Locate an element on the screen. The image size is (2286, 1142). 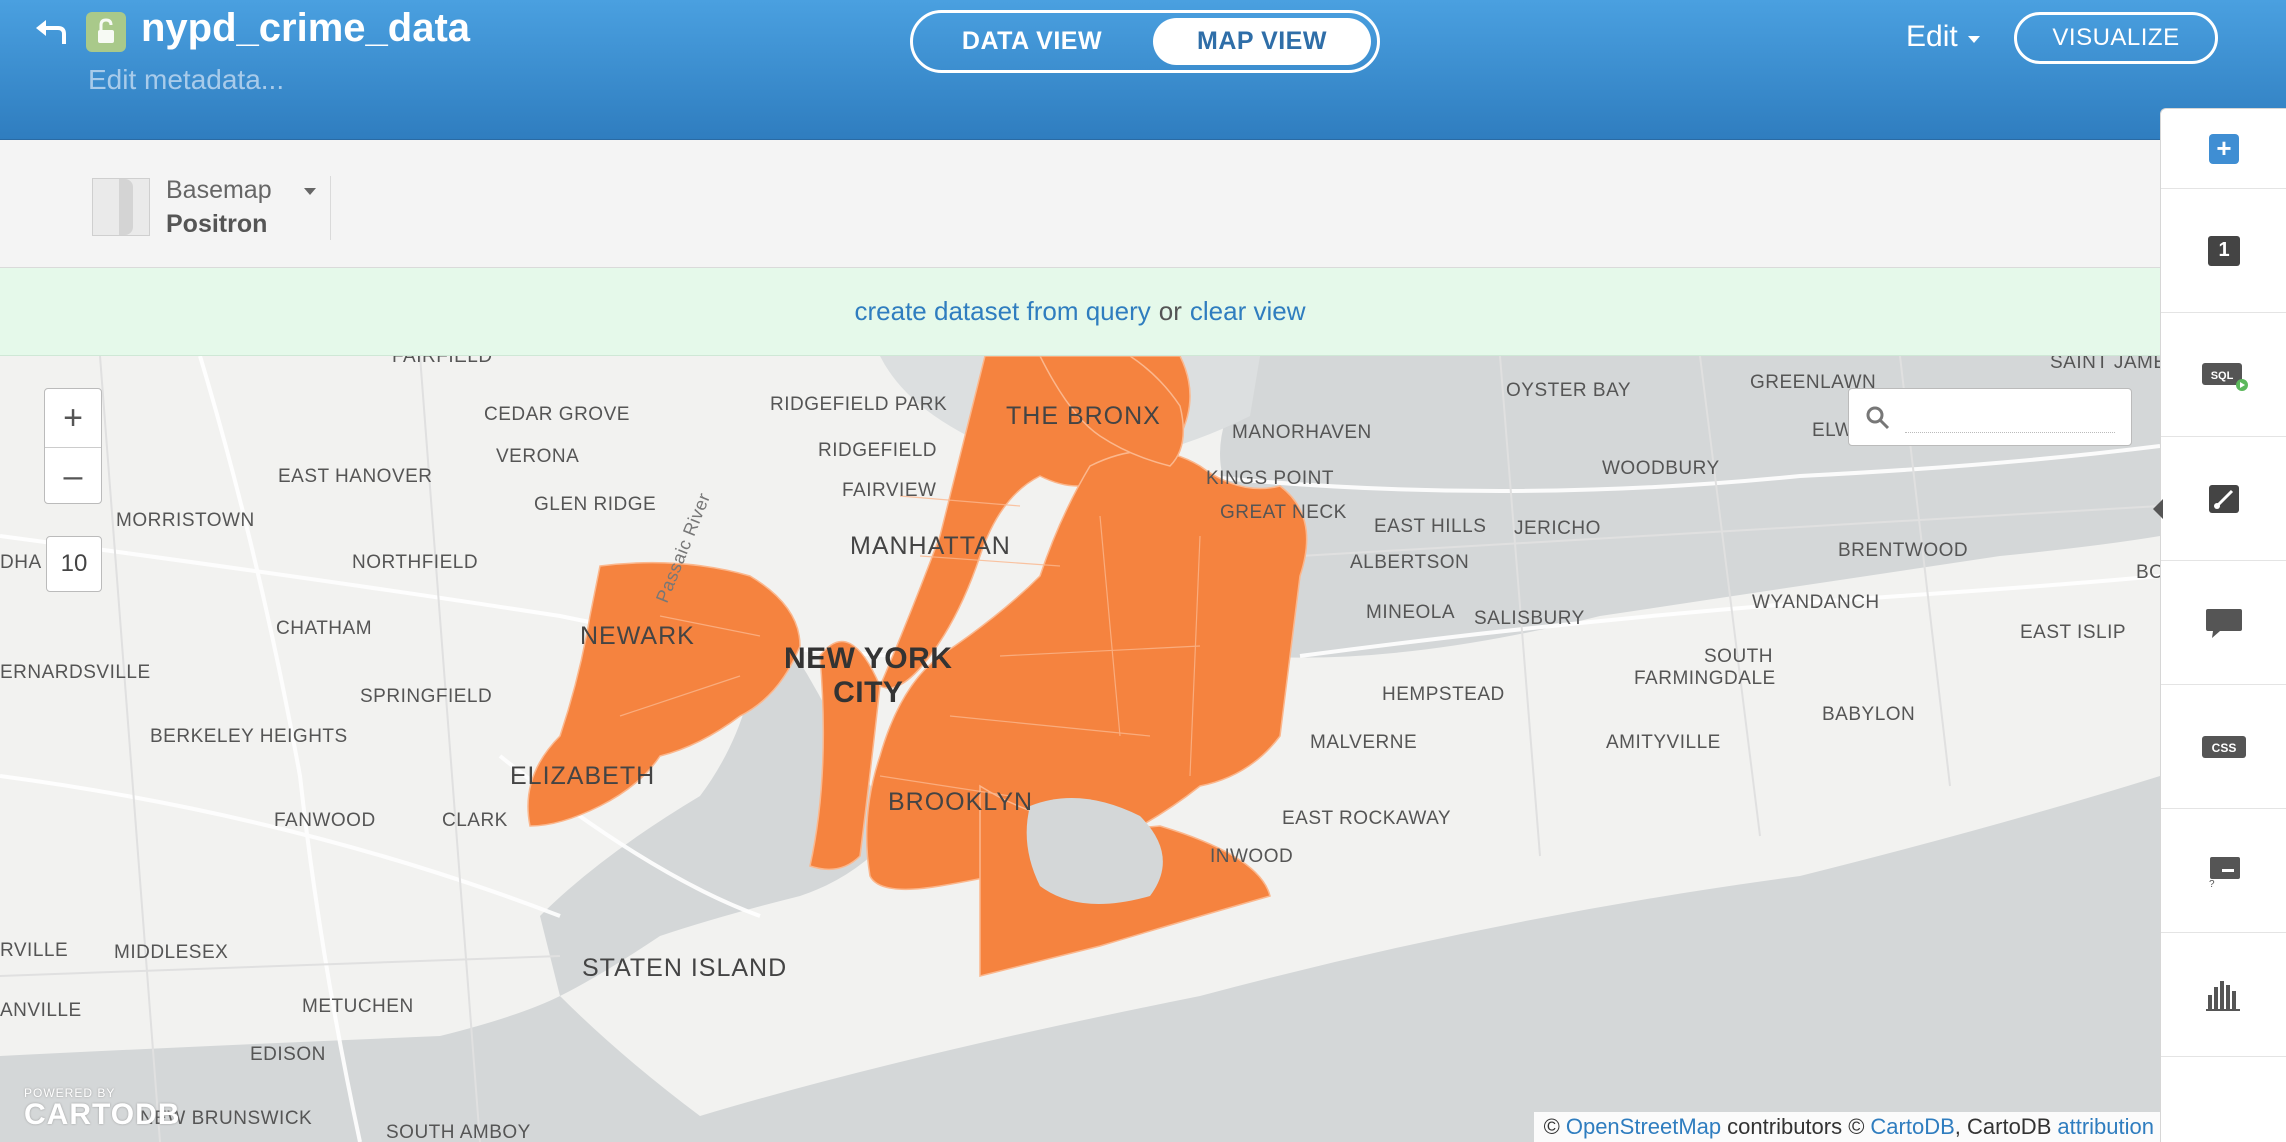
view-toggle: DATA VIEW MAP VIEW is located at coordinates (1145, 41).